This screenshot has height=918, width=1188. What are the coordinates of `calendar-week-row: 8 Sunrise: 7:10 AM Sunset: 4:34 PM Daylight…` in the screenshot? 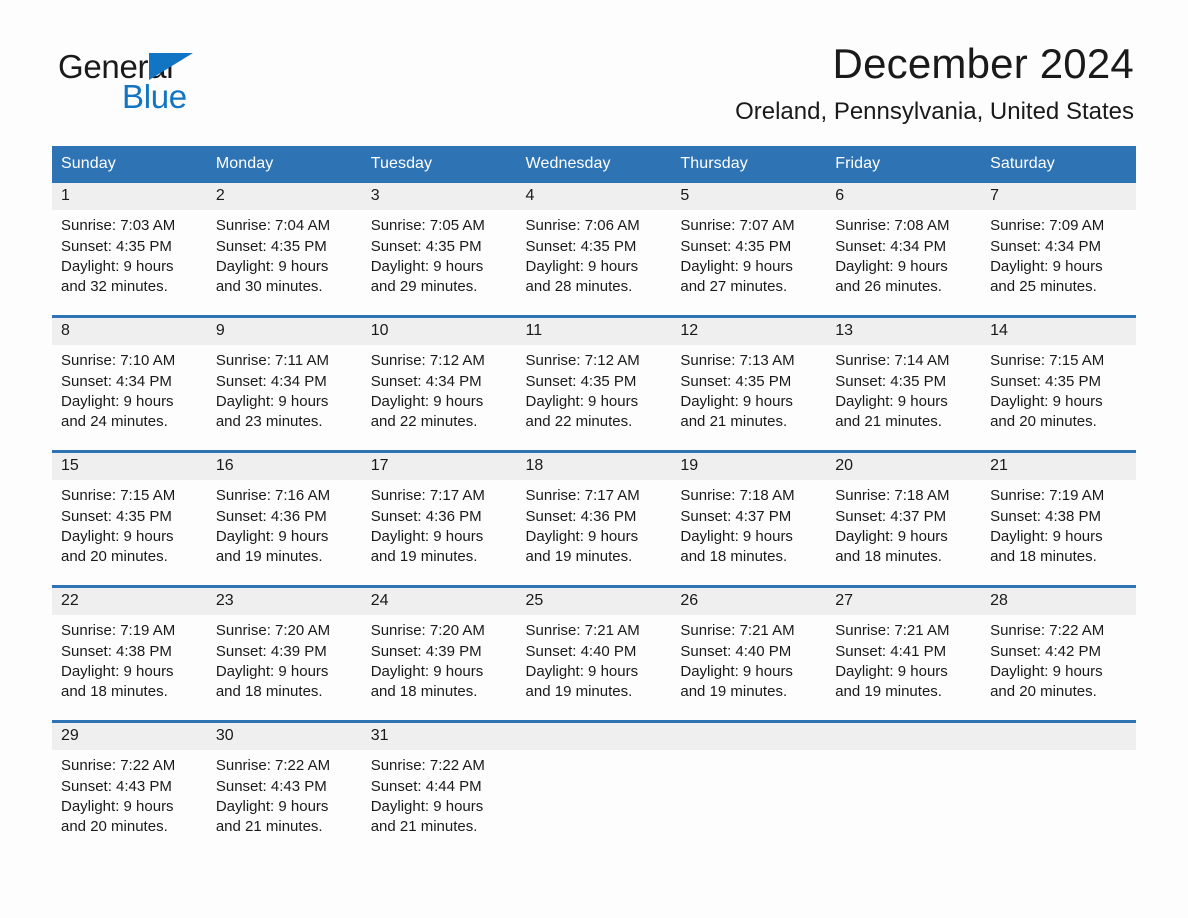 It's located at (594, 383).